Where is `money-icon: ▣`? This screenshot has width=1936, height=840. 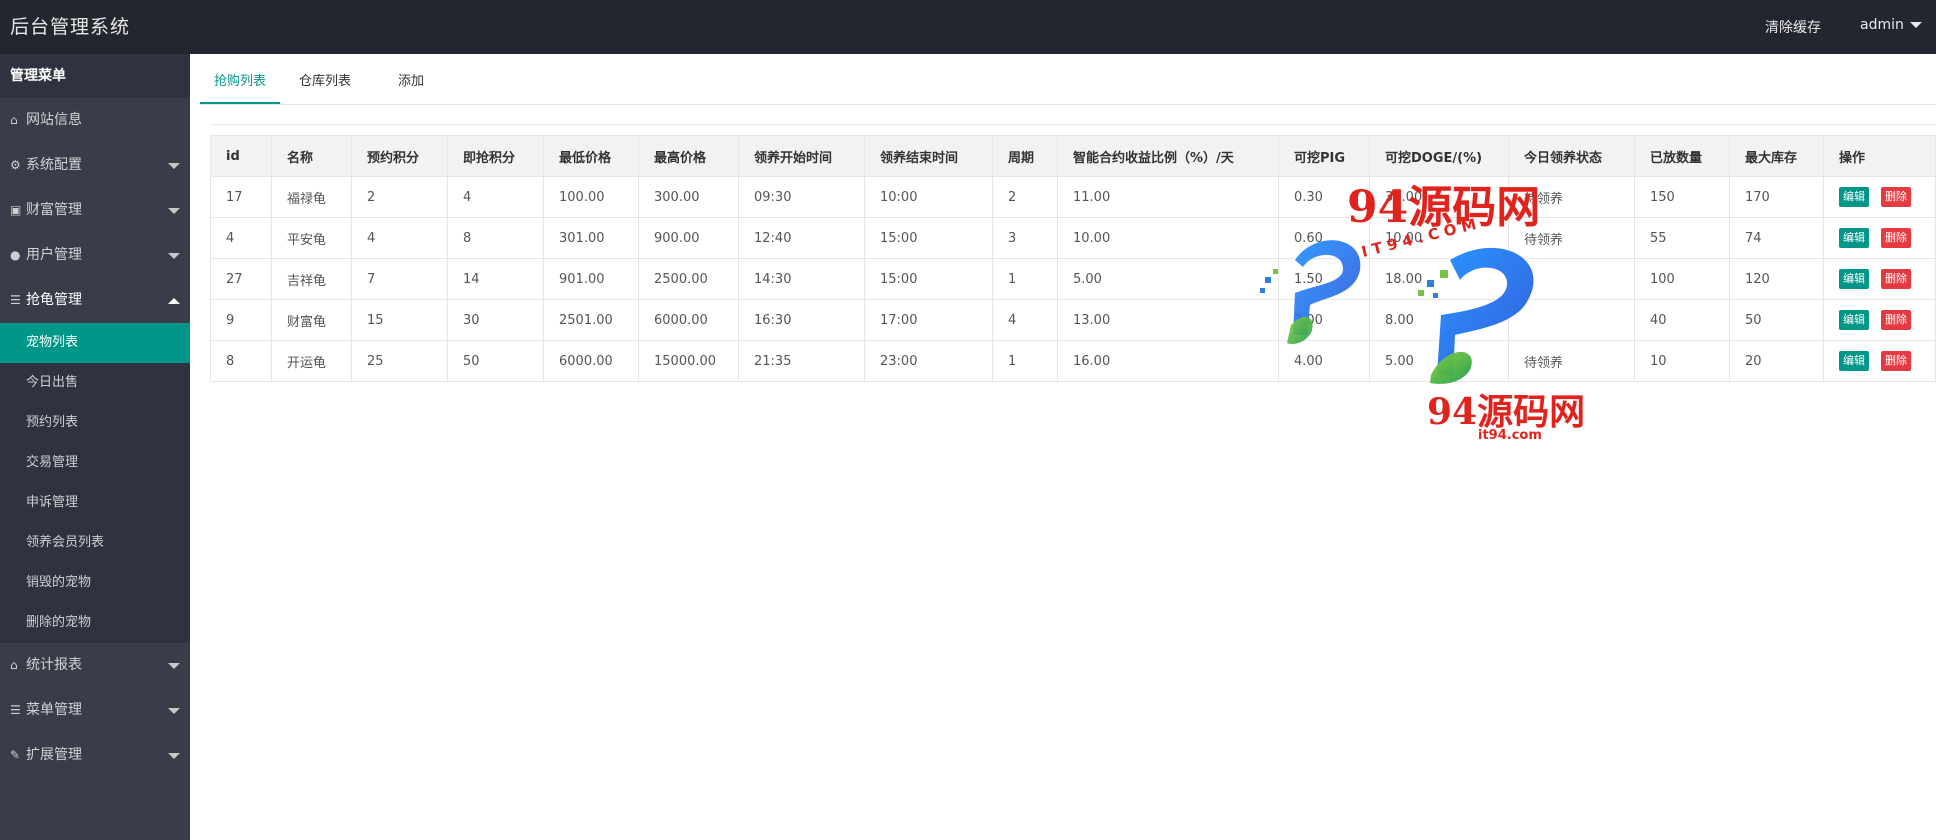
money-icon: ▣ is located at coordinates (16, 210).